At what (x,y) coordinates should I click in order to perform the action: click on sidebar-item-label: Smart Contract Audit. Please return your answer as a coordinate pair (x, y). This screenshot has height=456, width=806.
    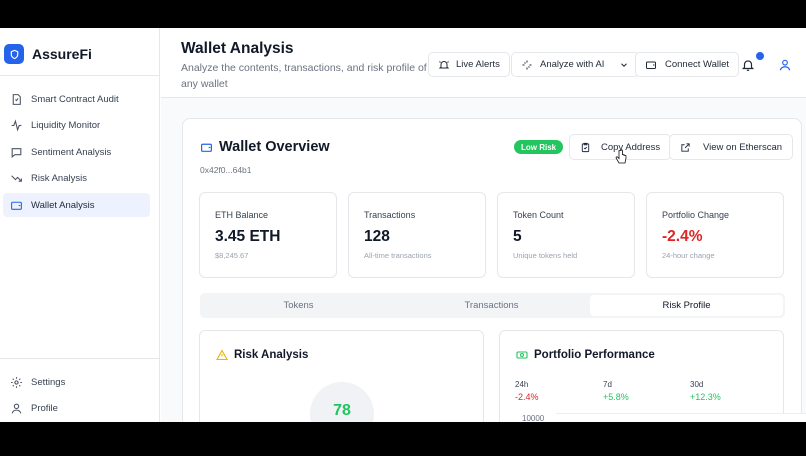
    Looking at the image, I should click on (75, 99).